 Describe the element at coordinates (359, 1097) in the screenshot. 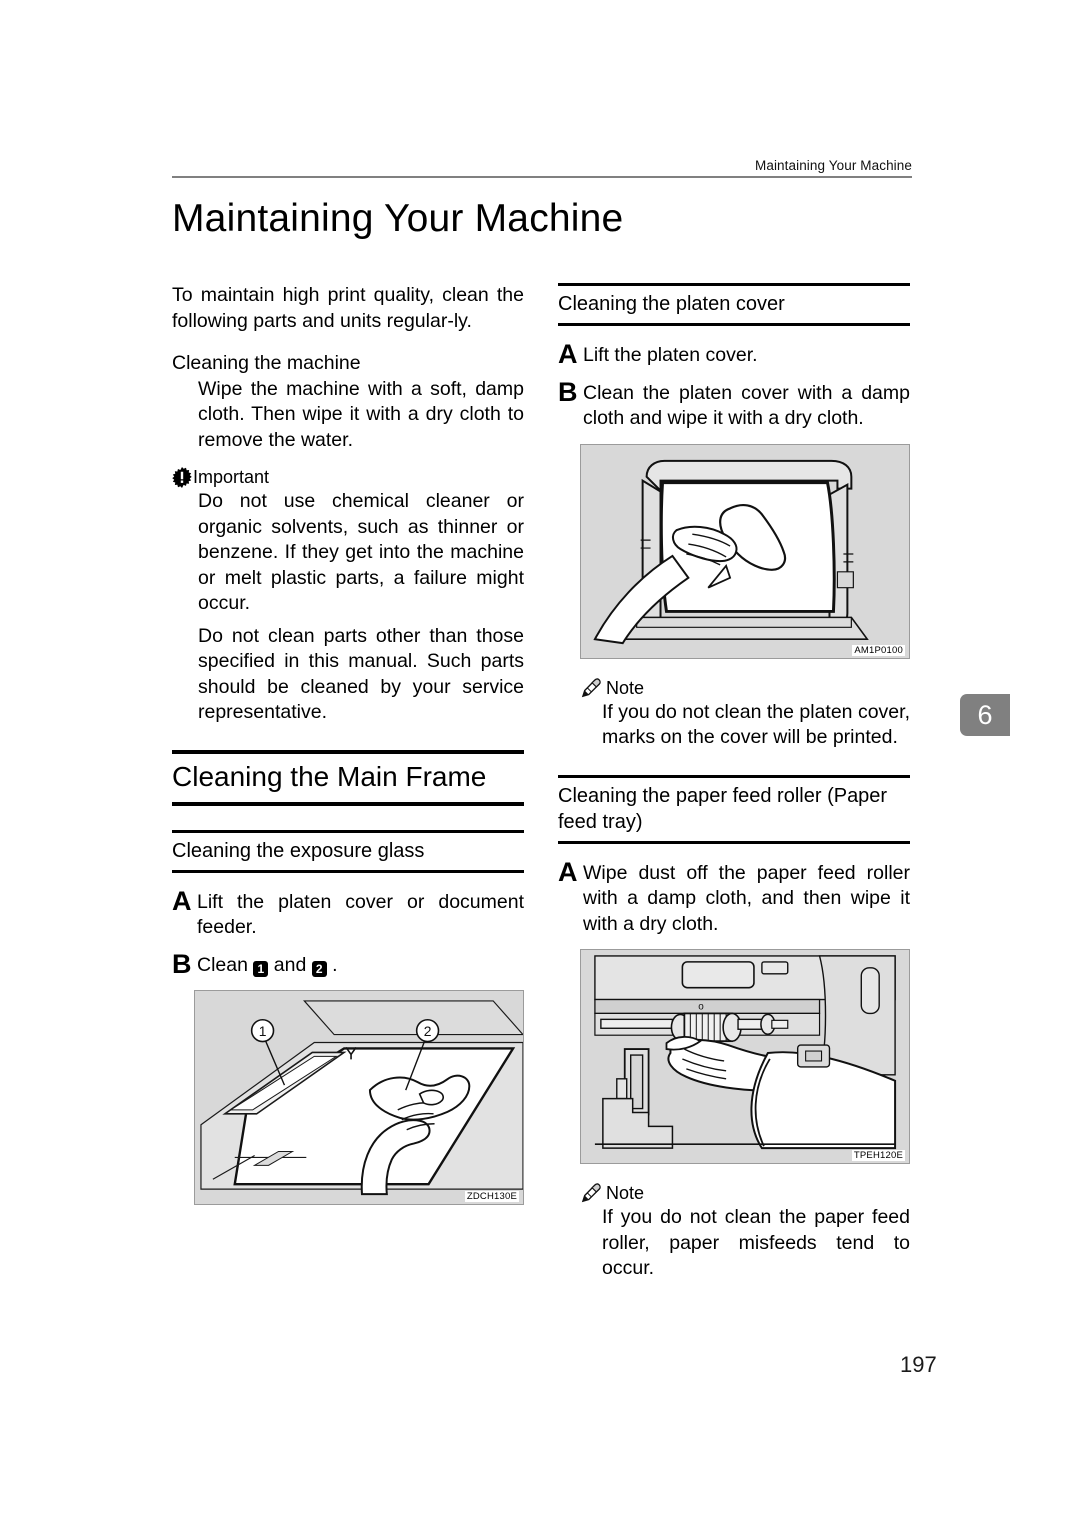

I see `figure-exposure-glass: 1 2 ZDCH130E` at that location.